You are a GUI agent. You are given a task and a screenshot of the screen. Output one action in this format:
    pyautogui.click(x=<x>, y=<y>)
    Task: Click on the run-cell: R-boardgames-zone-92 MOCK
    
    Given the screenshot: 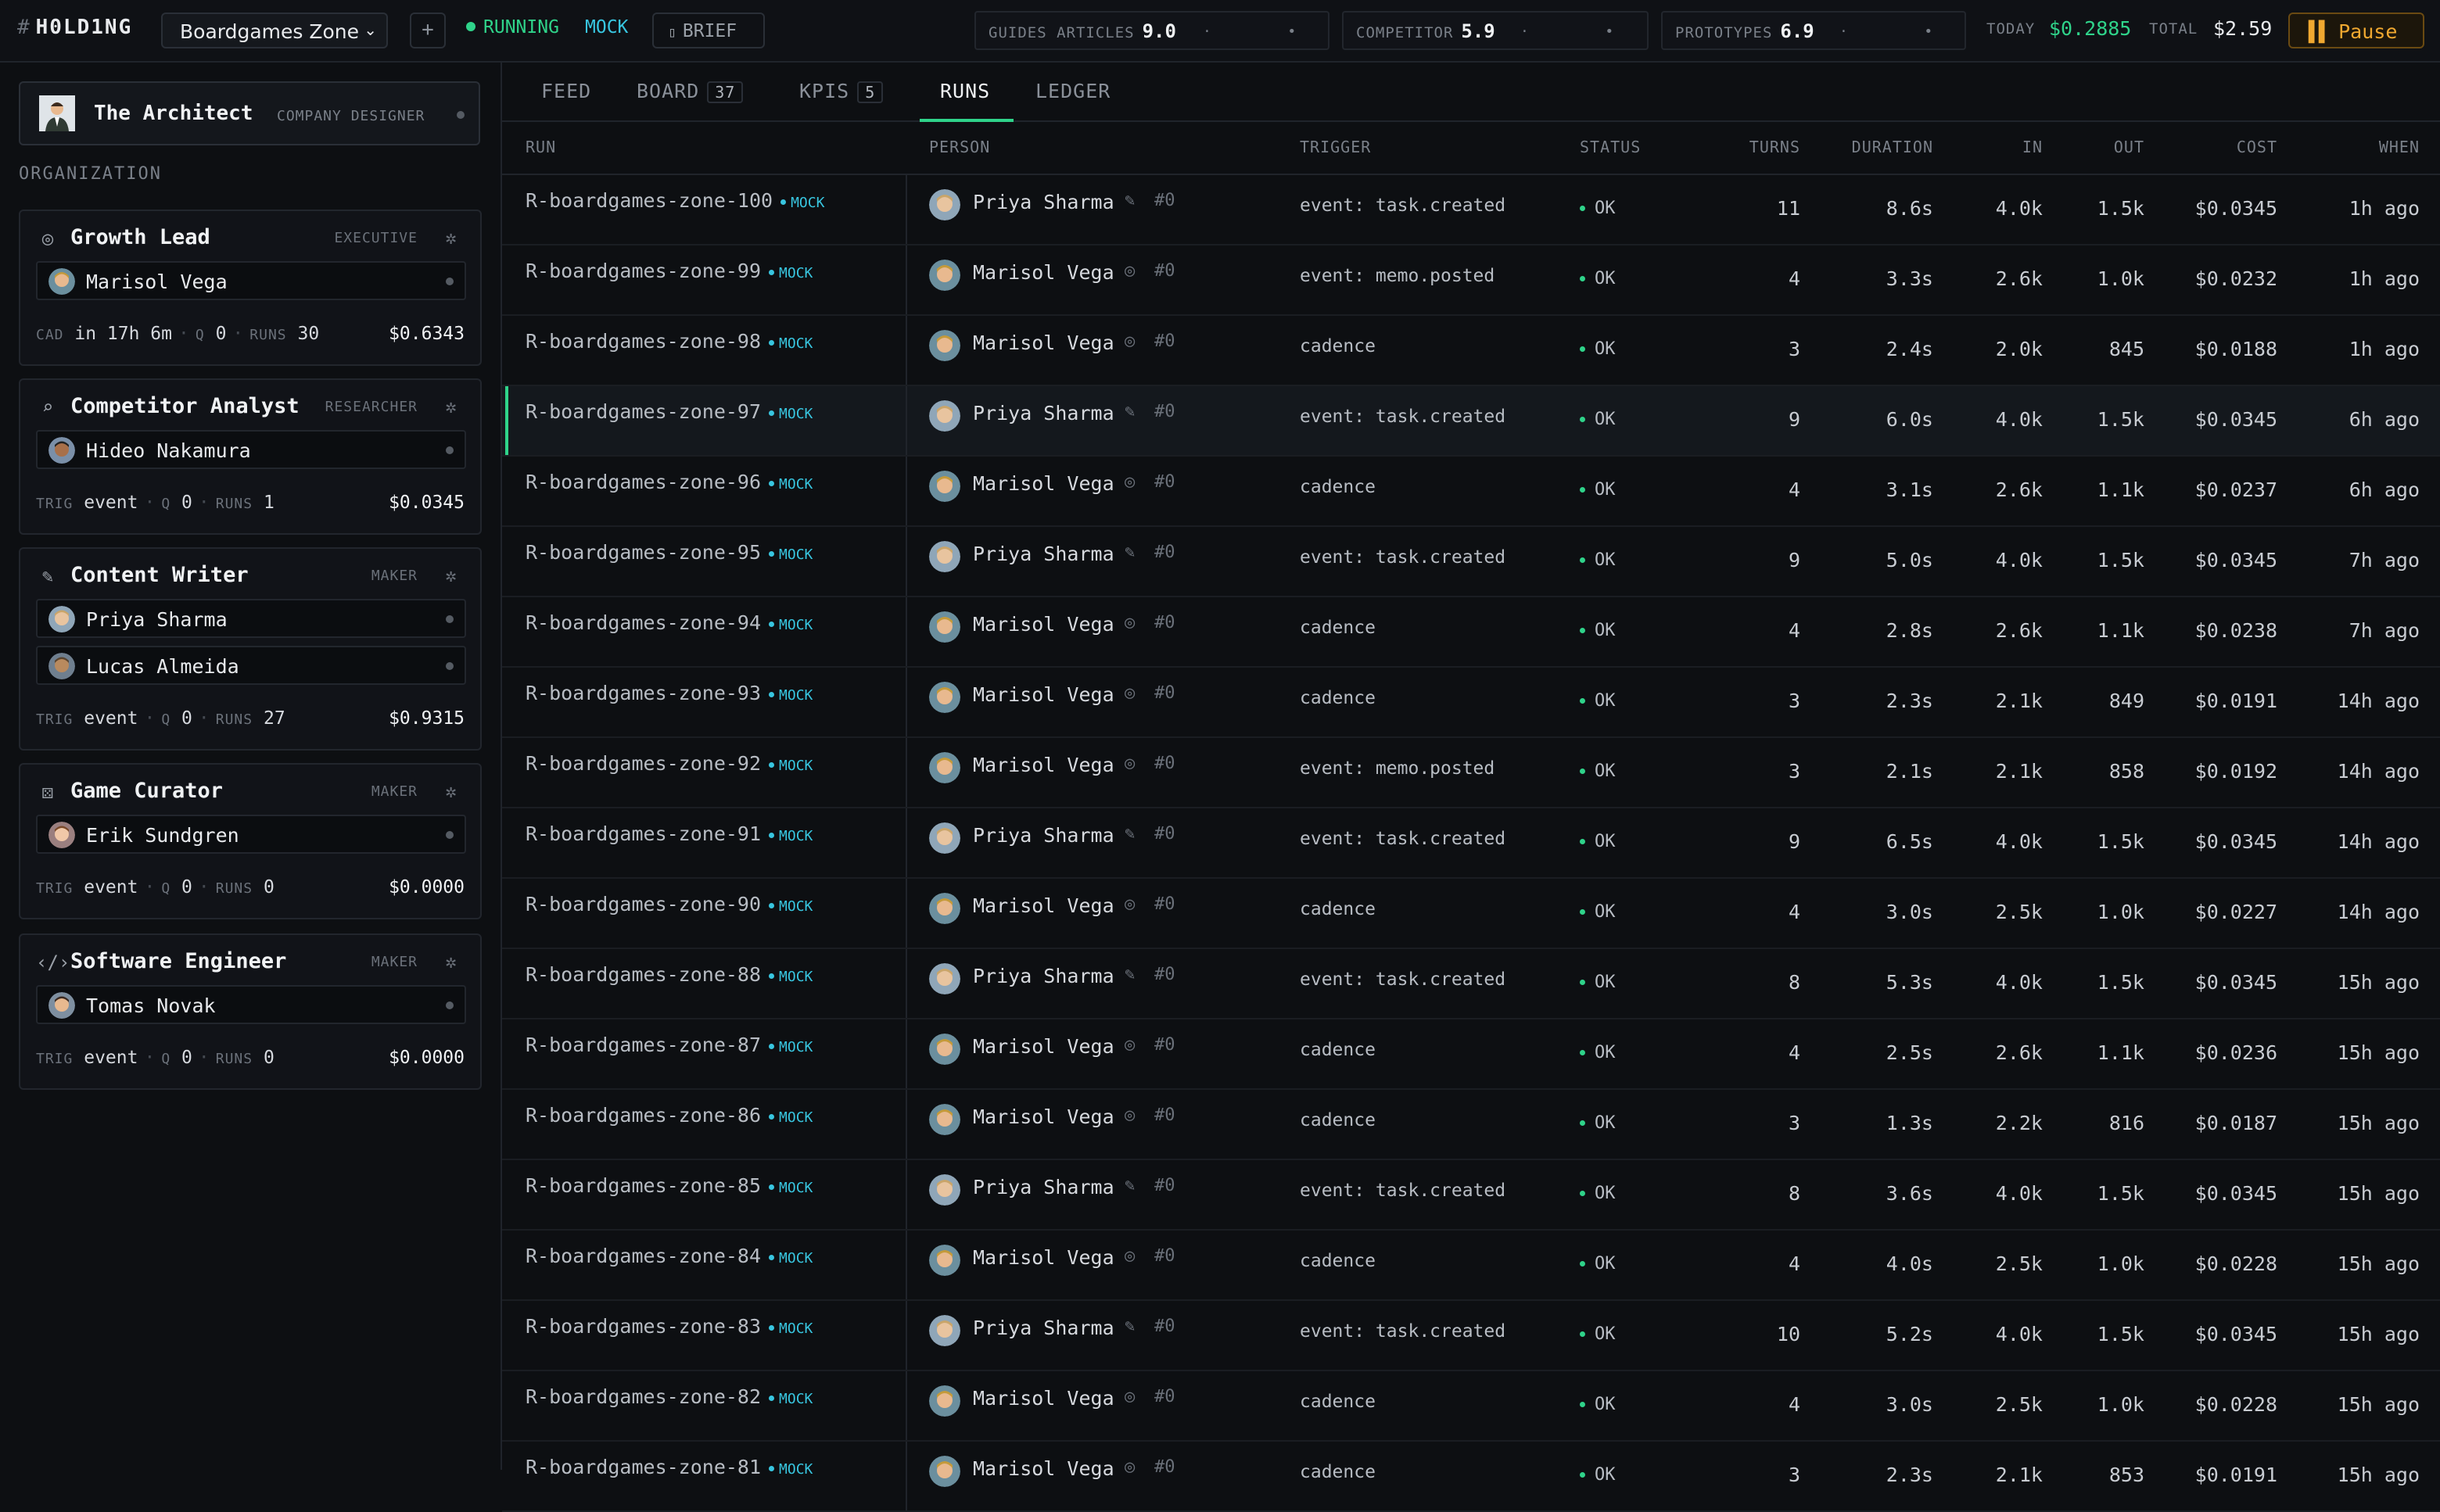 What is the action you would take?
    pyautogui.click(x=704, y=772)
    